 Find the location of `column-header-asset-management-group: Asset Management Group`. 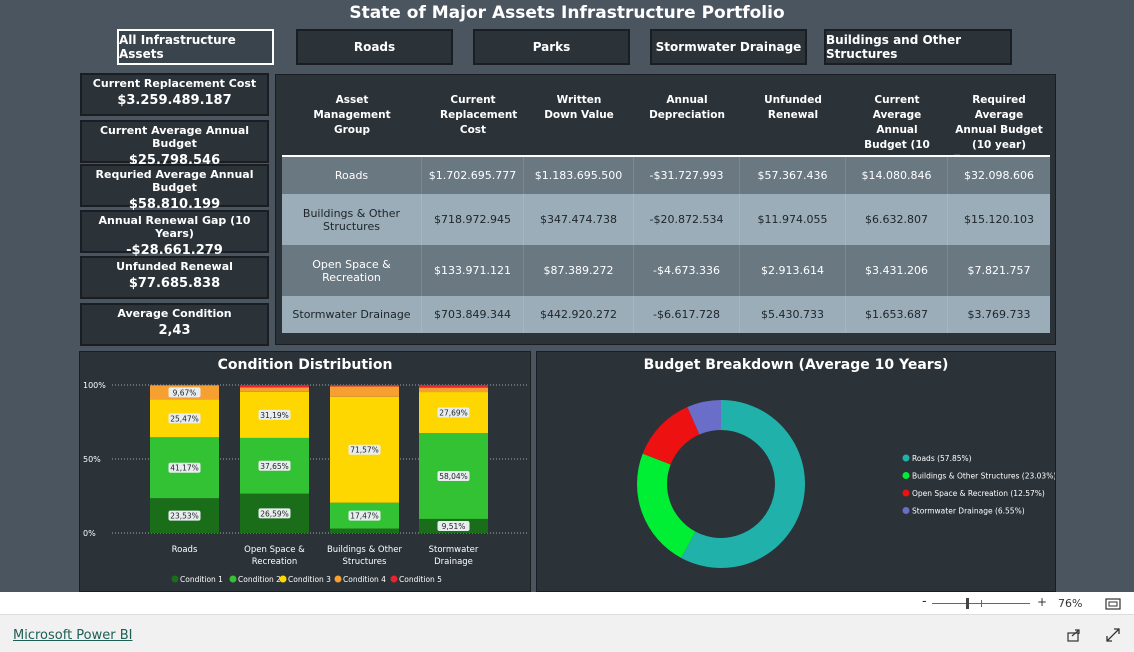

column-header-asset-management-group: Asset Management Group is located at coordinates (352, 115).